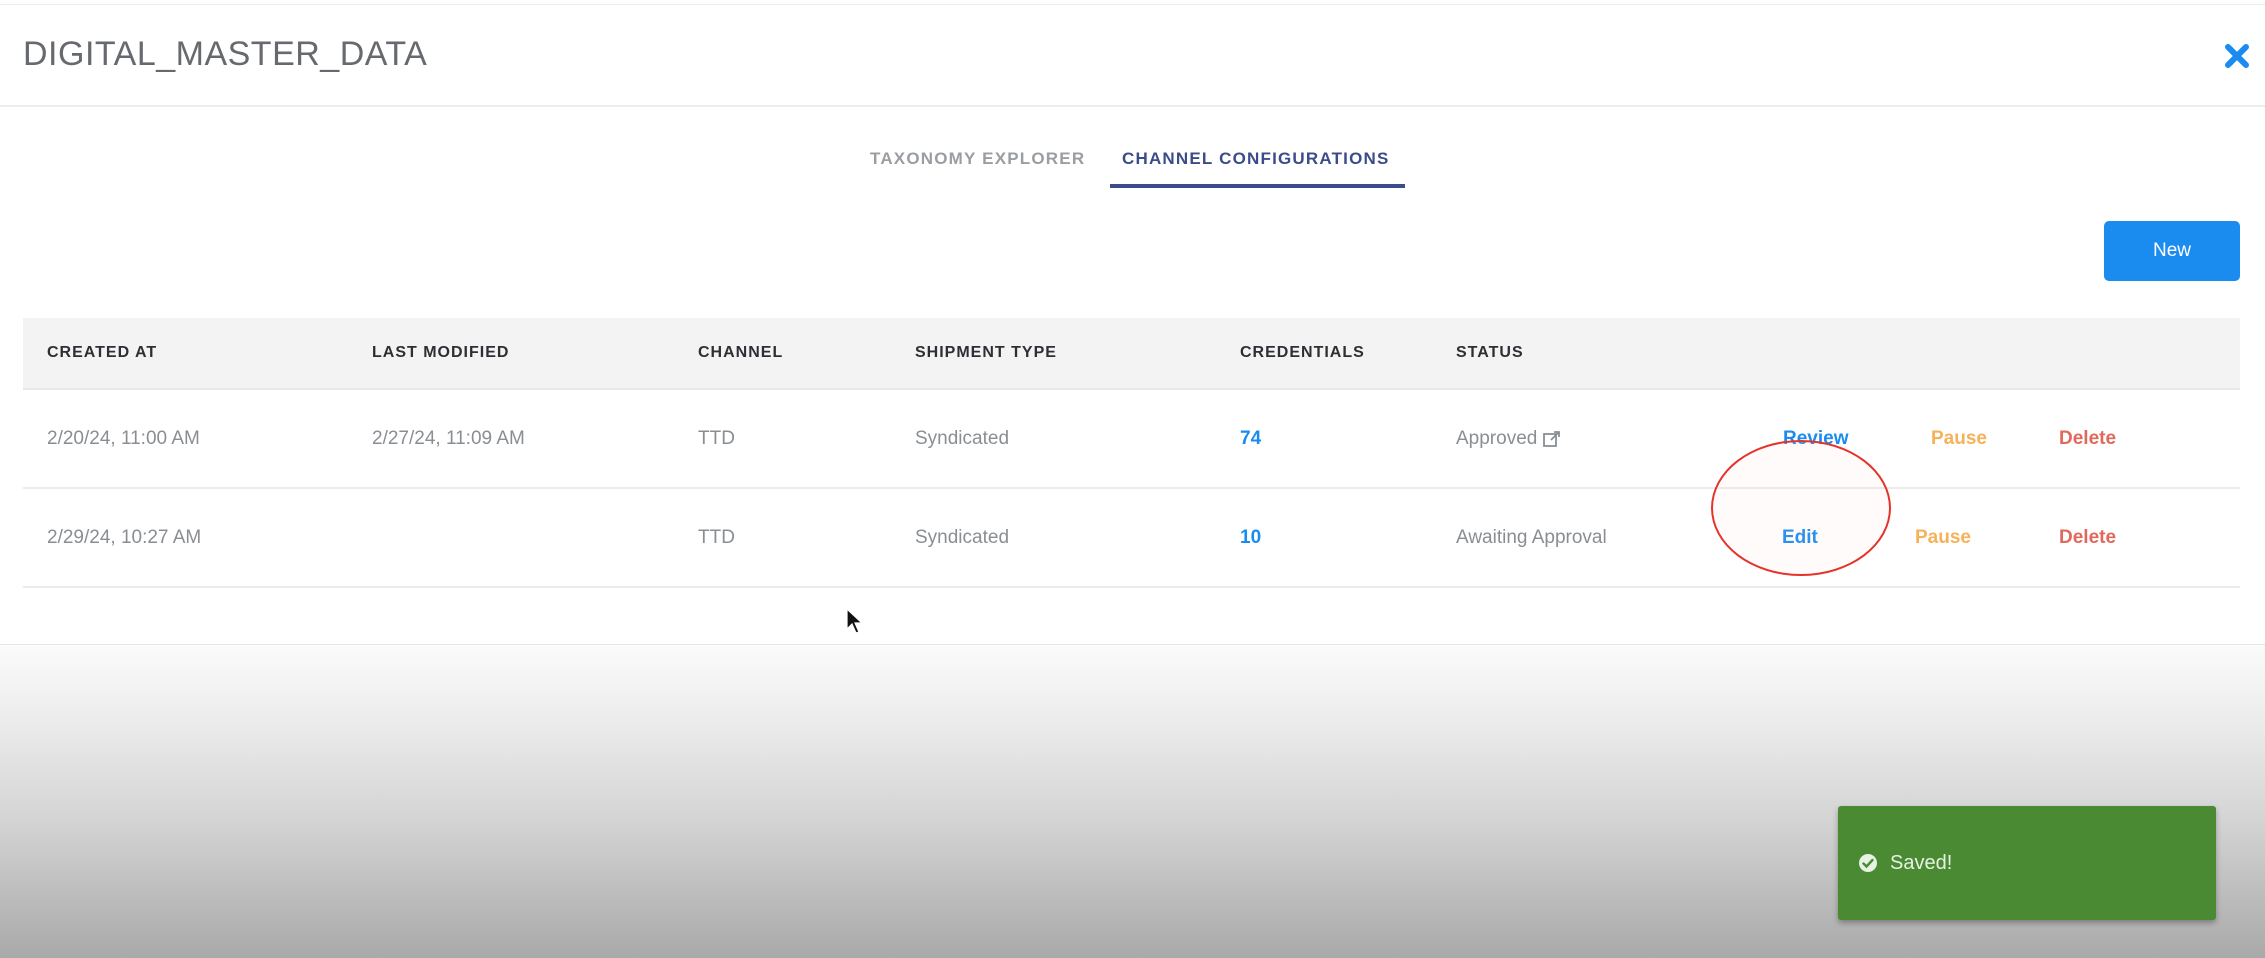  I want to click on status-text: Awaiting Approval, so click(1531, 537).